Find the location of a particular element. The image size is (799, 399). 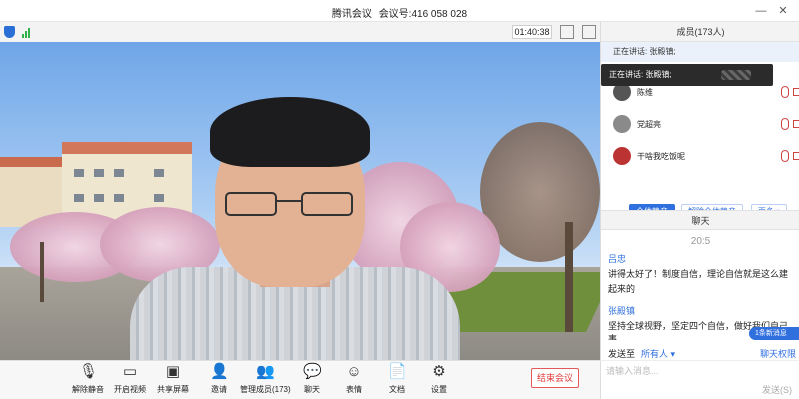

start-video-button: ▭ 开启视频 is located at coordinates (130, 381).